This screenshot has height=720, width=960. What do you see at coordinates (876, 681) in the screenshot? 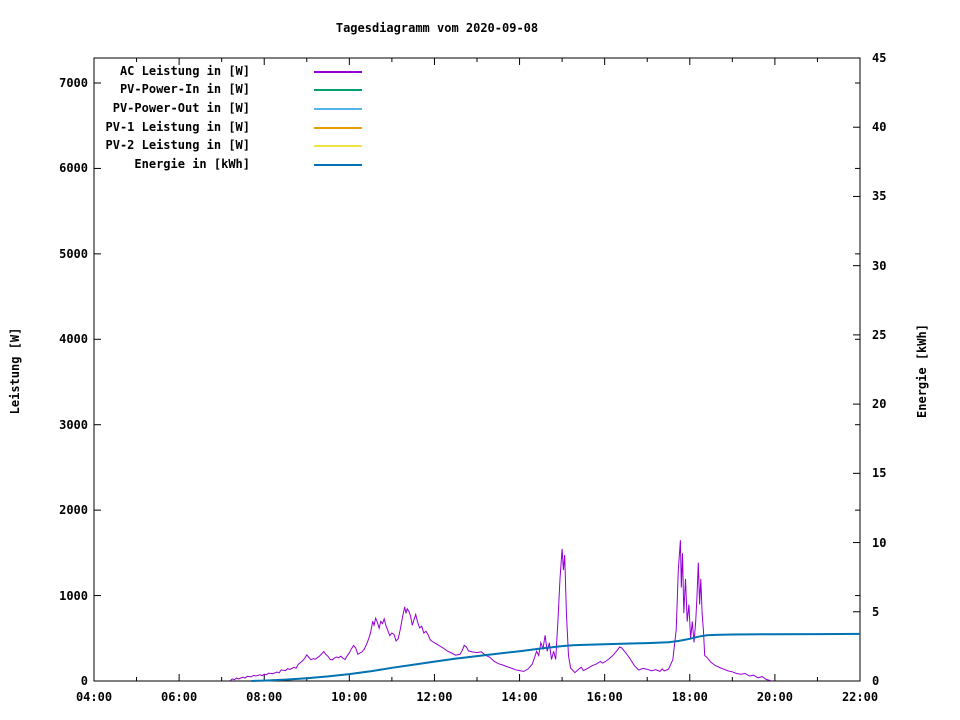
I see `y-tick-label-right: 0` at bounding box center [876, 681].